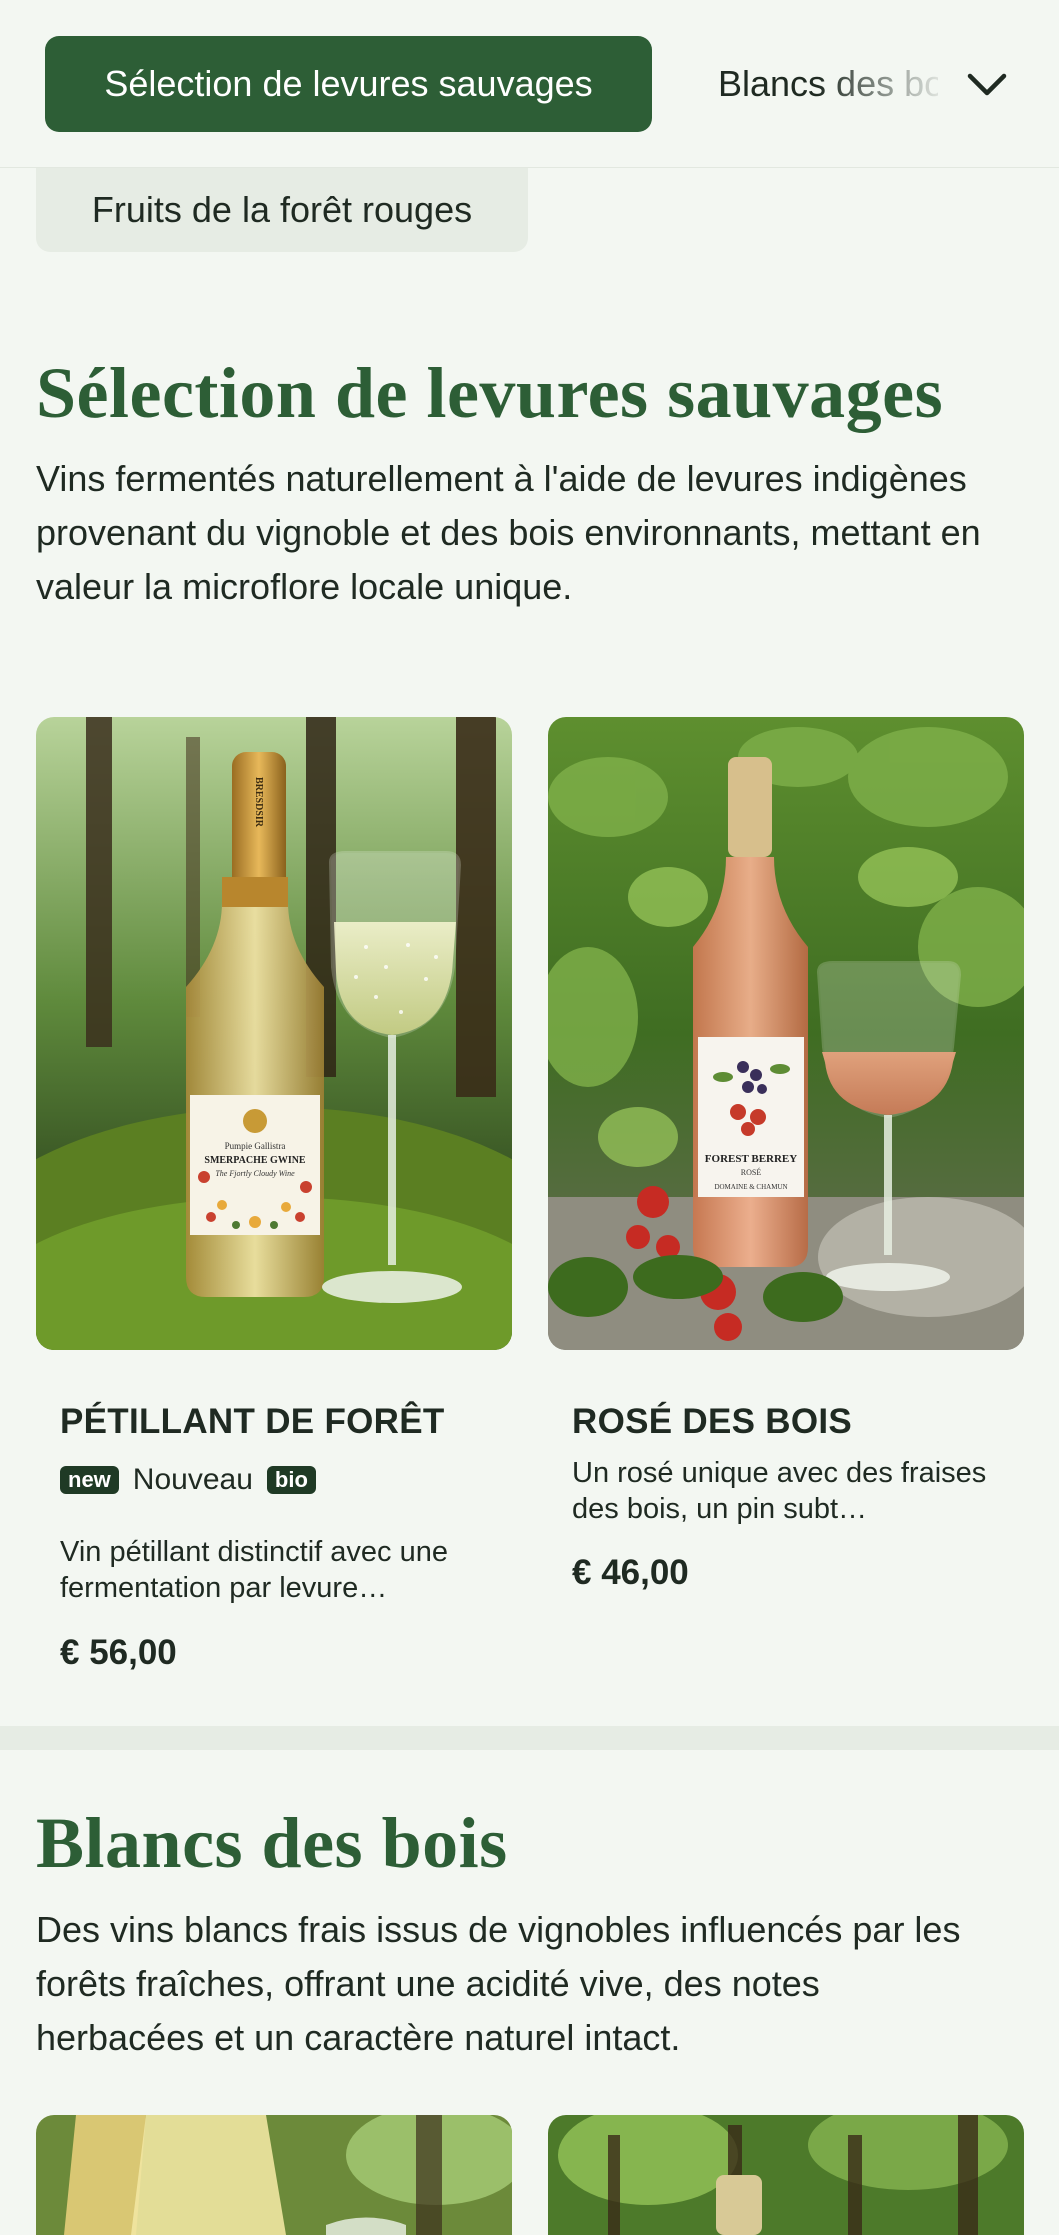 The image size is (1059, 2235). I want to click on section-divider, so click(529, 1738).